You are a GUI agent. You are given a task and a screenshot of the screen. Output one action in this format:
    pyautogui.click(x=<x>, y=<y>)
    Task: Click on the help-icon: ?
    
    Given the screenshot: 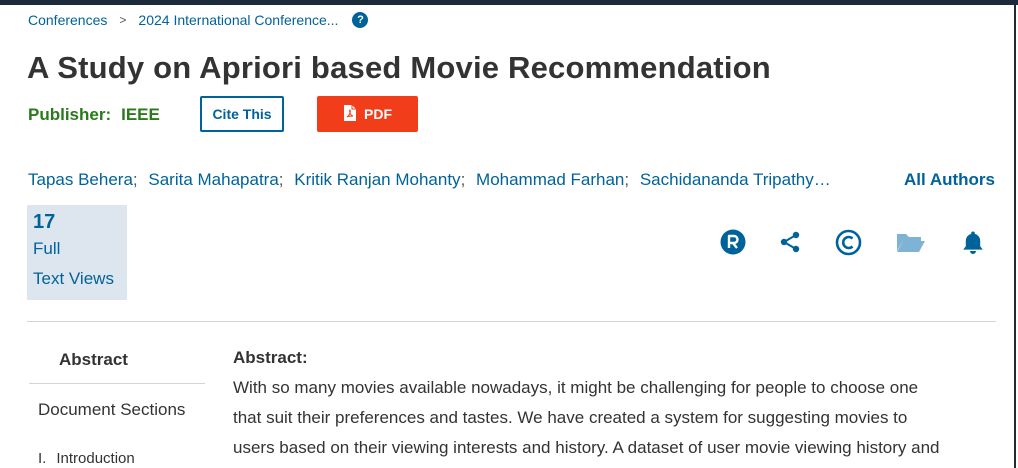 What is the action you would take?
    pyautogui.click(x=360, y=20)
    